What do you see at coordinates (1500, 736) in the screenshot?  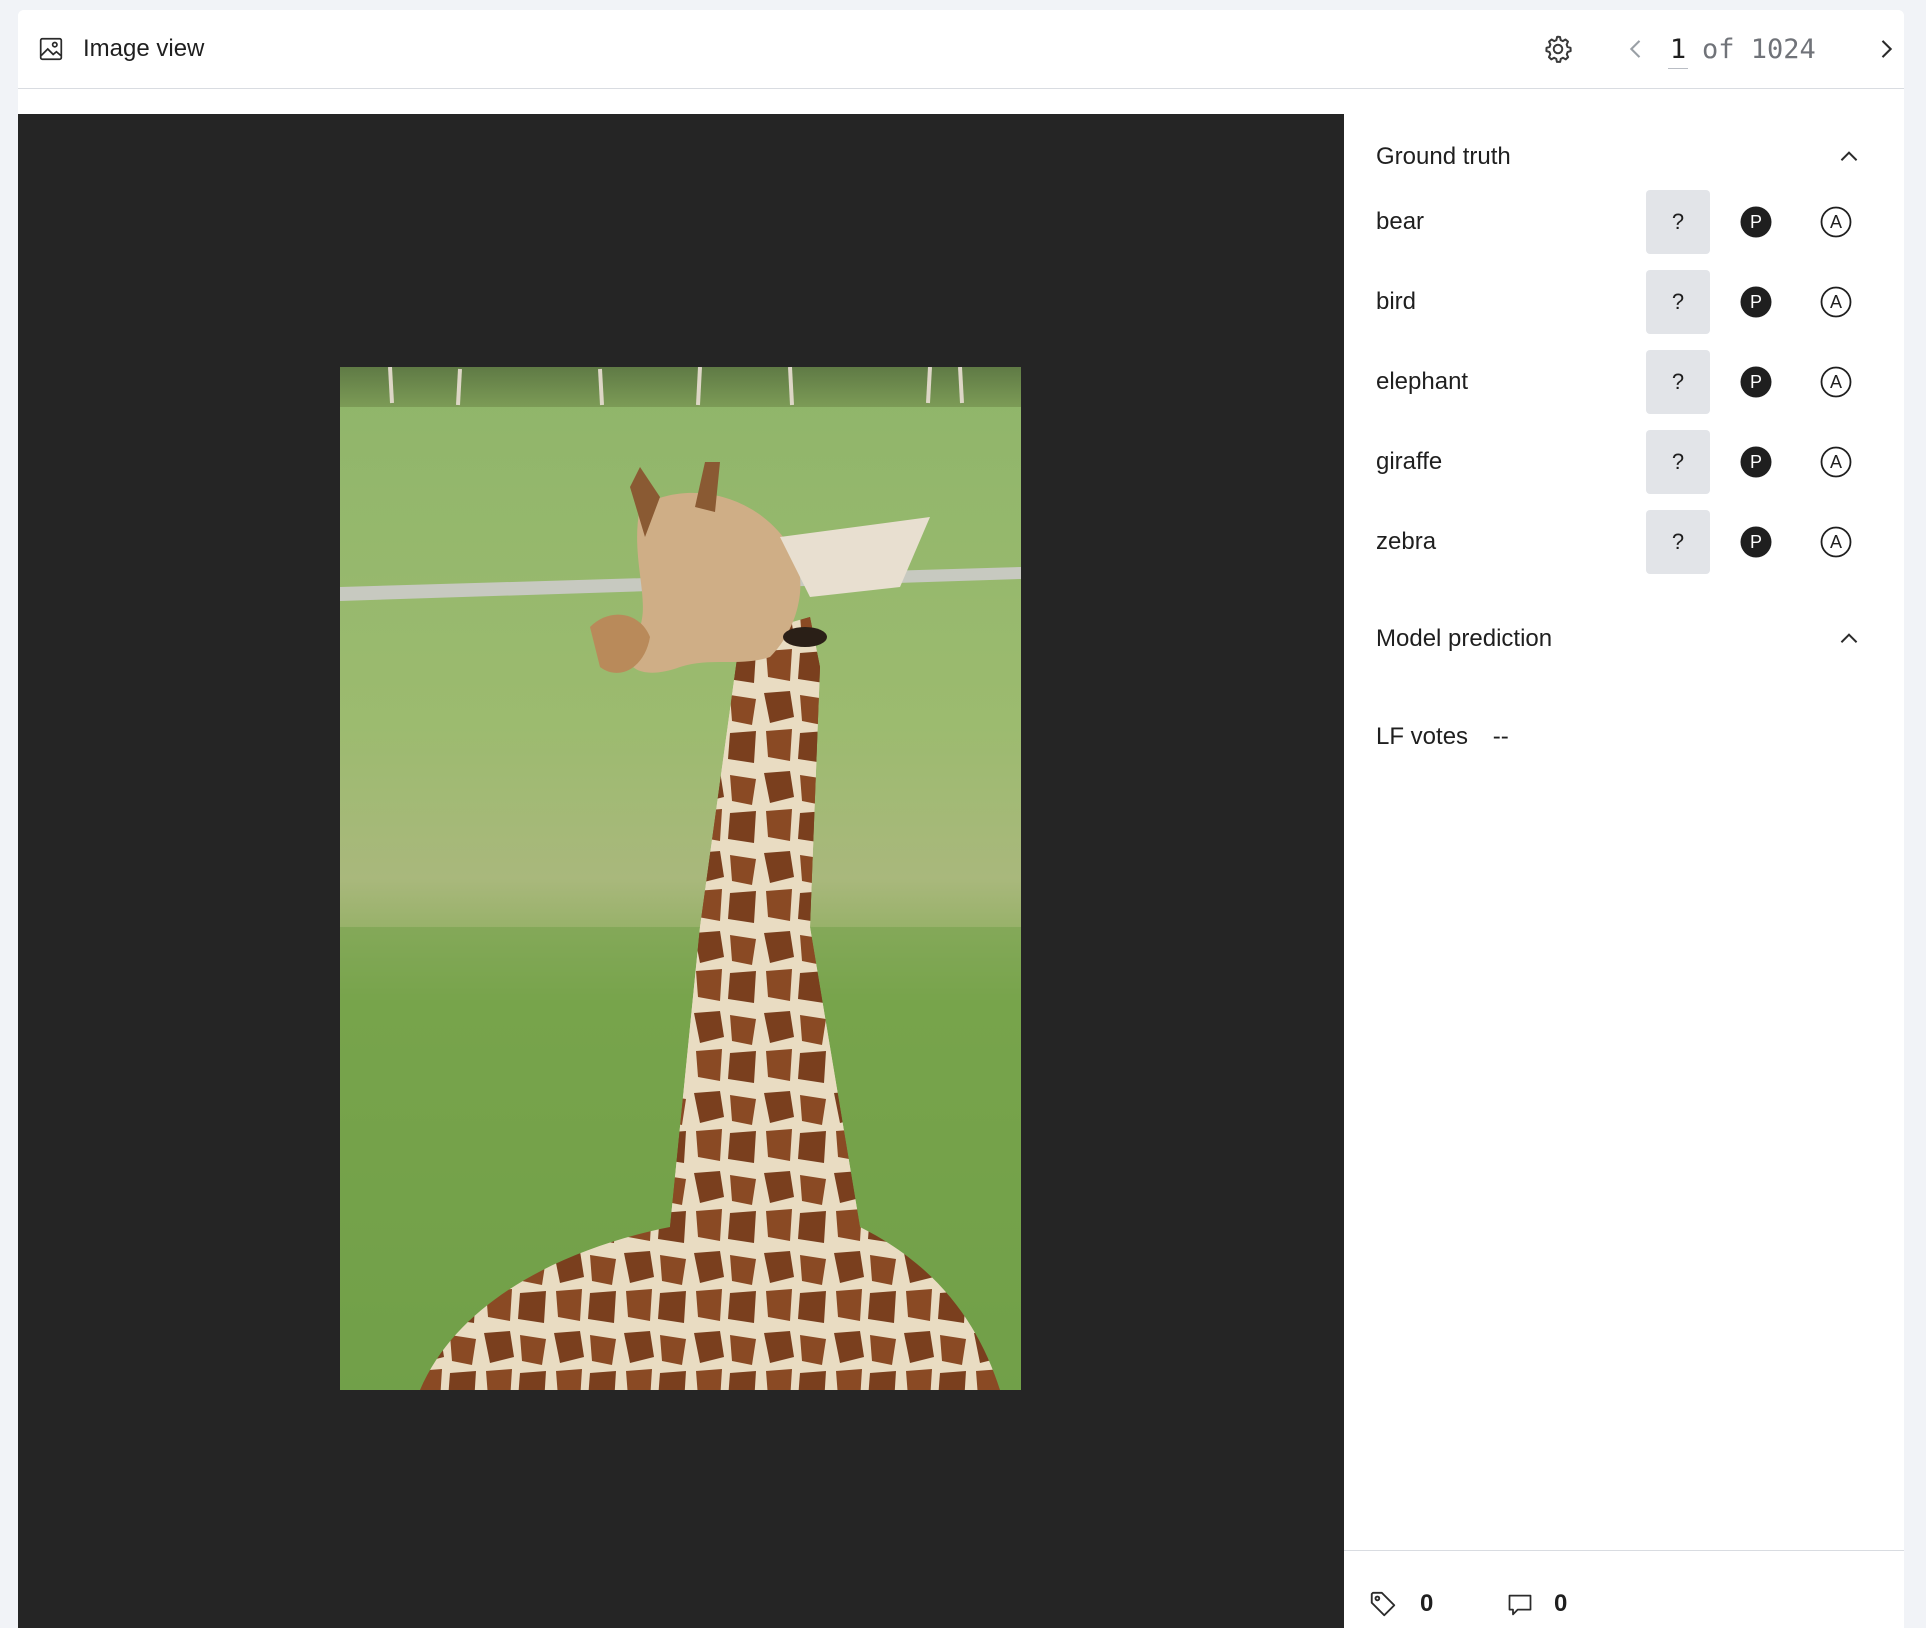 I see `lf-votes-value: --` at bounding box center [1500, 736].